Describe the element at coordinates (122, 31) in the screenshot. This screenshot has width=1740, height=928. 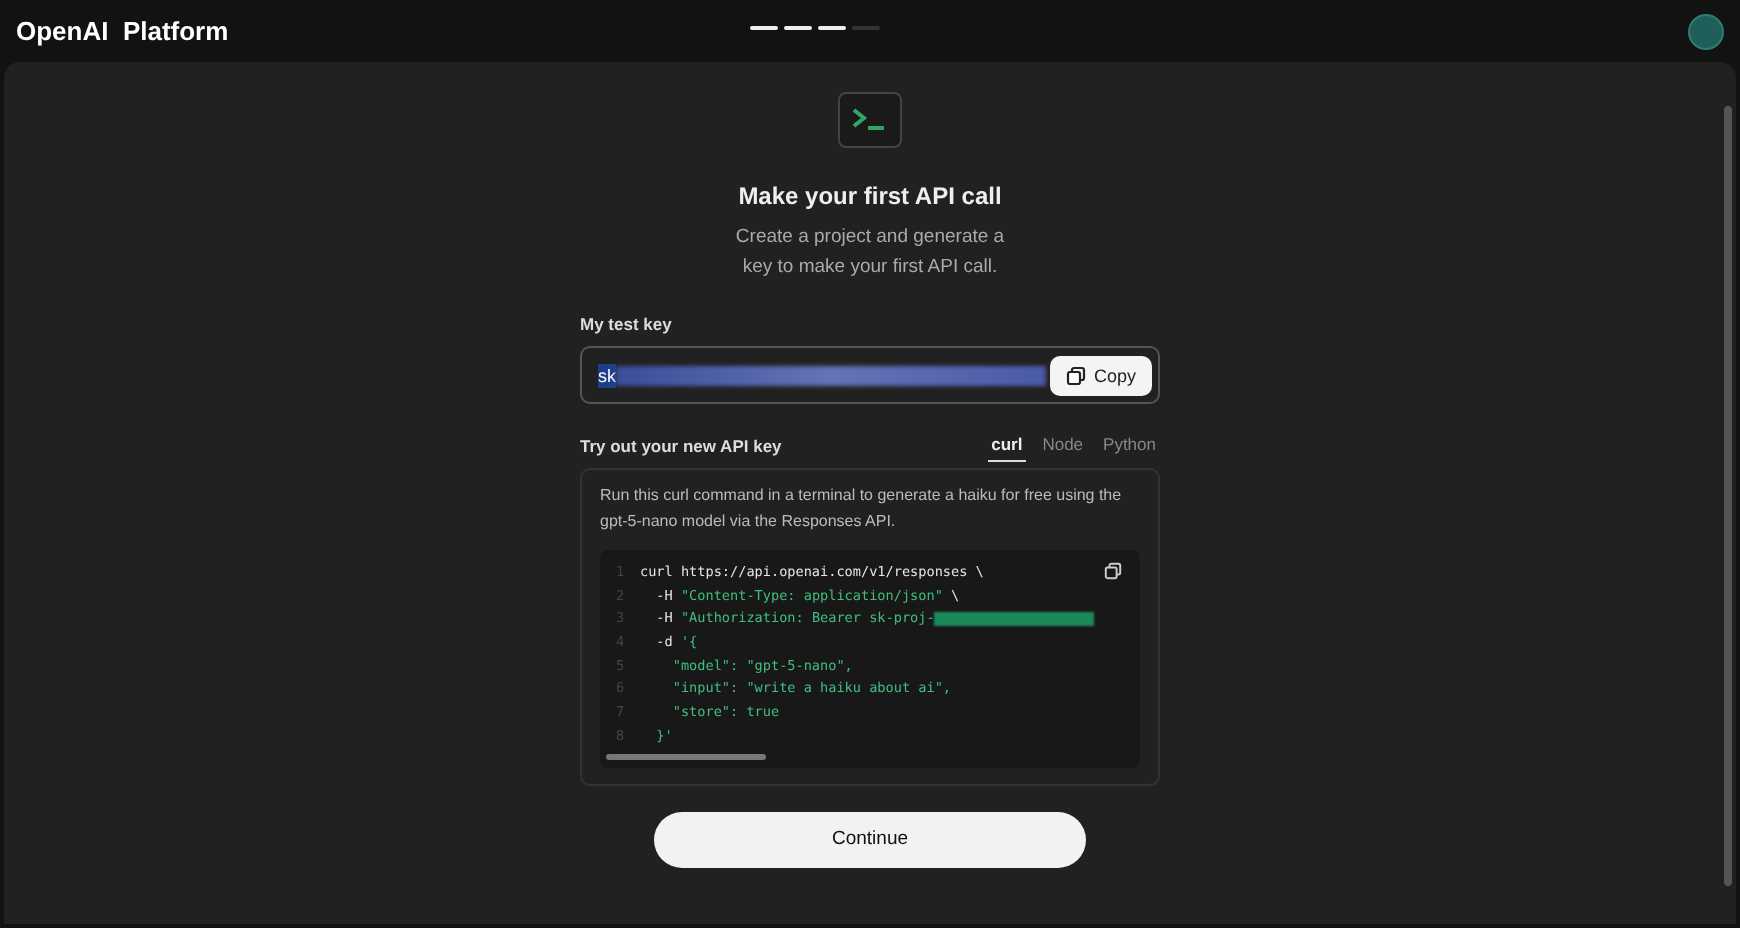
I see `brand-logo-text: OpenAI Platform` at that location.